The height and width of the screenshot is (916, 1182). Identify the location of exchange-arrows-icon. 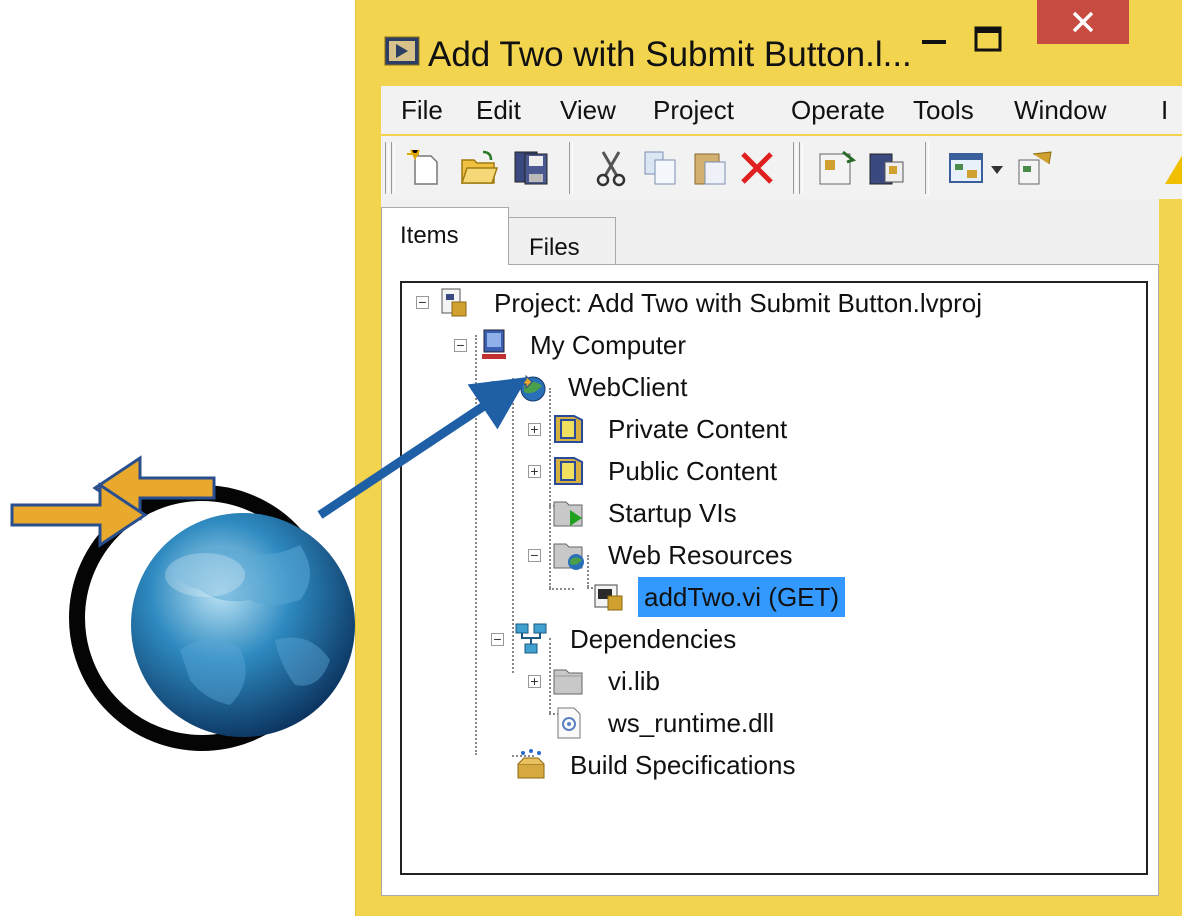
(113, 501).